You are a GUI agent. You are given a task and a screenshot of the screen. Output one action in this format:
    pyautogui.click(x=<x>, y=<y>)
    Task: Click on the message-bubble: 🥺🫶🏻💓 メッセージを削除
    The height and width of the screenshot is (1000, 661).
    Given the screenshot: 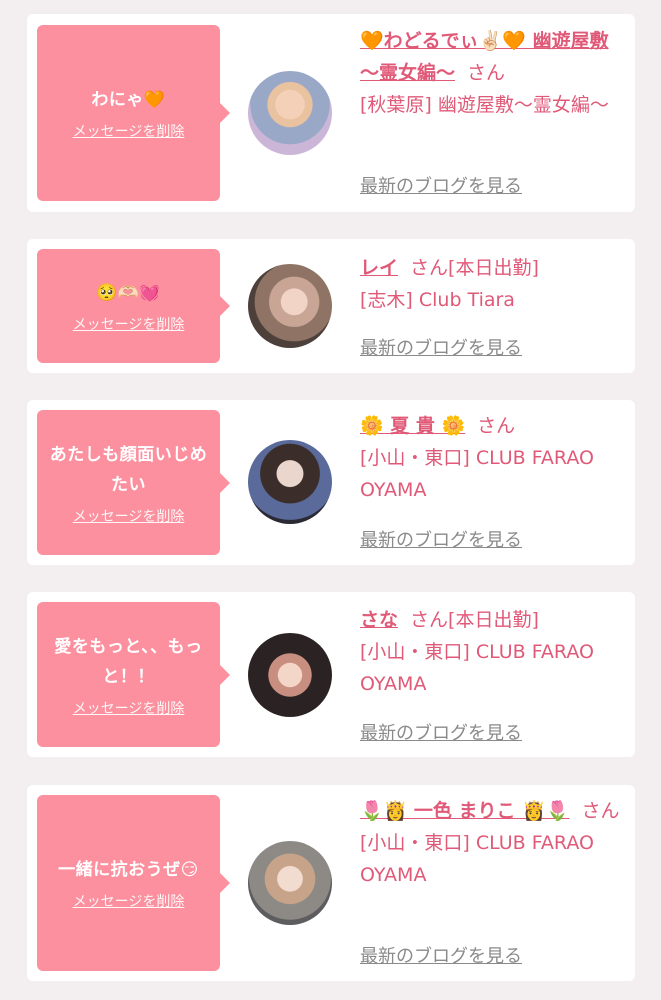 What is the action you would take?
    pyautogui.click(x=133, y=306)
    